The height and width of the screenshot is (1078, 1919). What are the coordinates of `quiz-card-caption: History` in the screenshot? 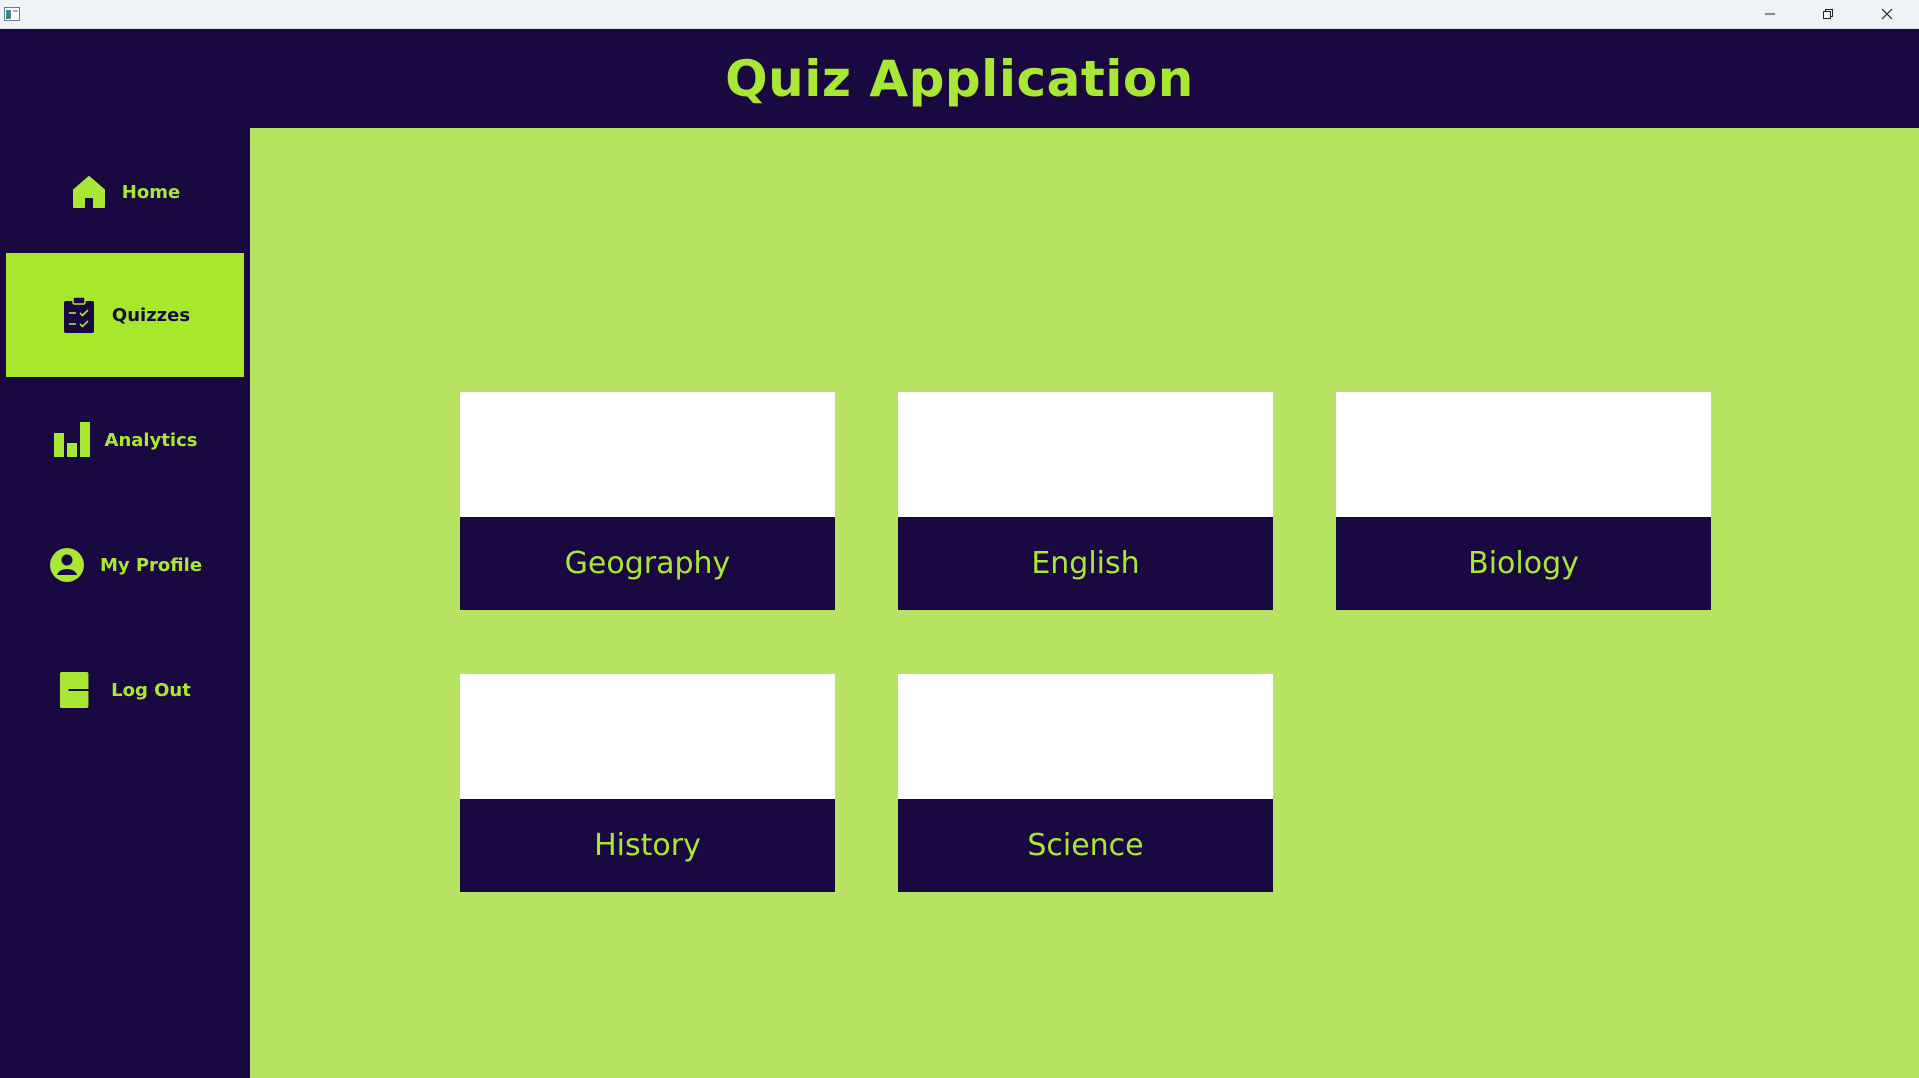 It's located at (647, 845).